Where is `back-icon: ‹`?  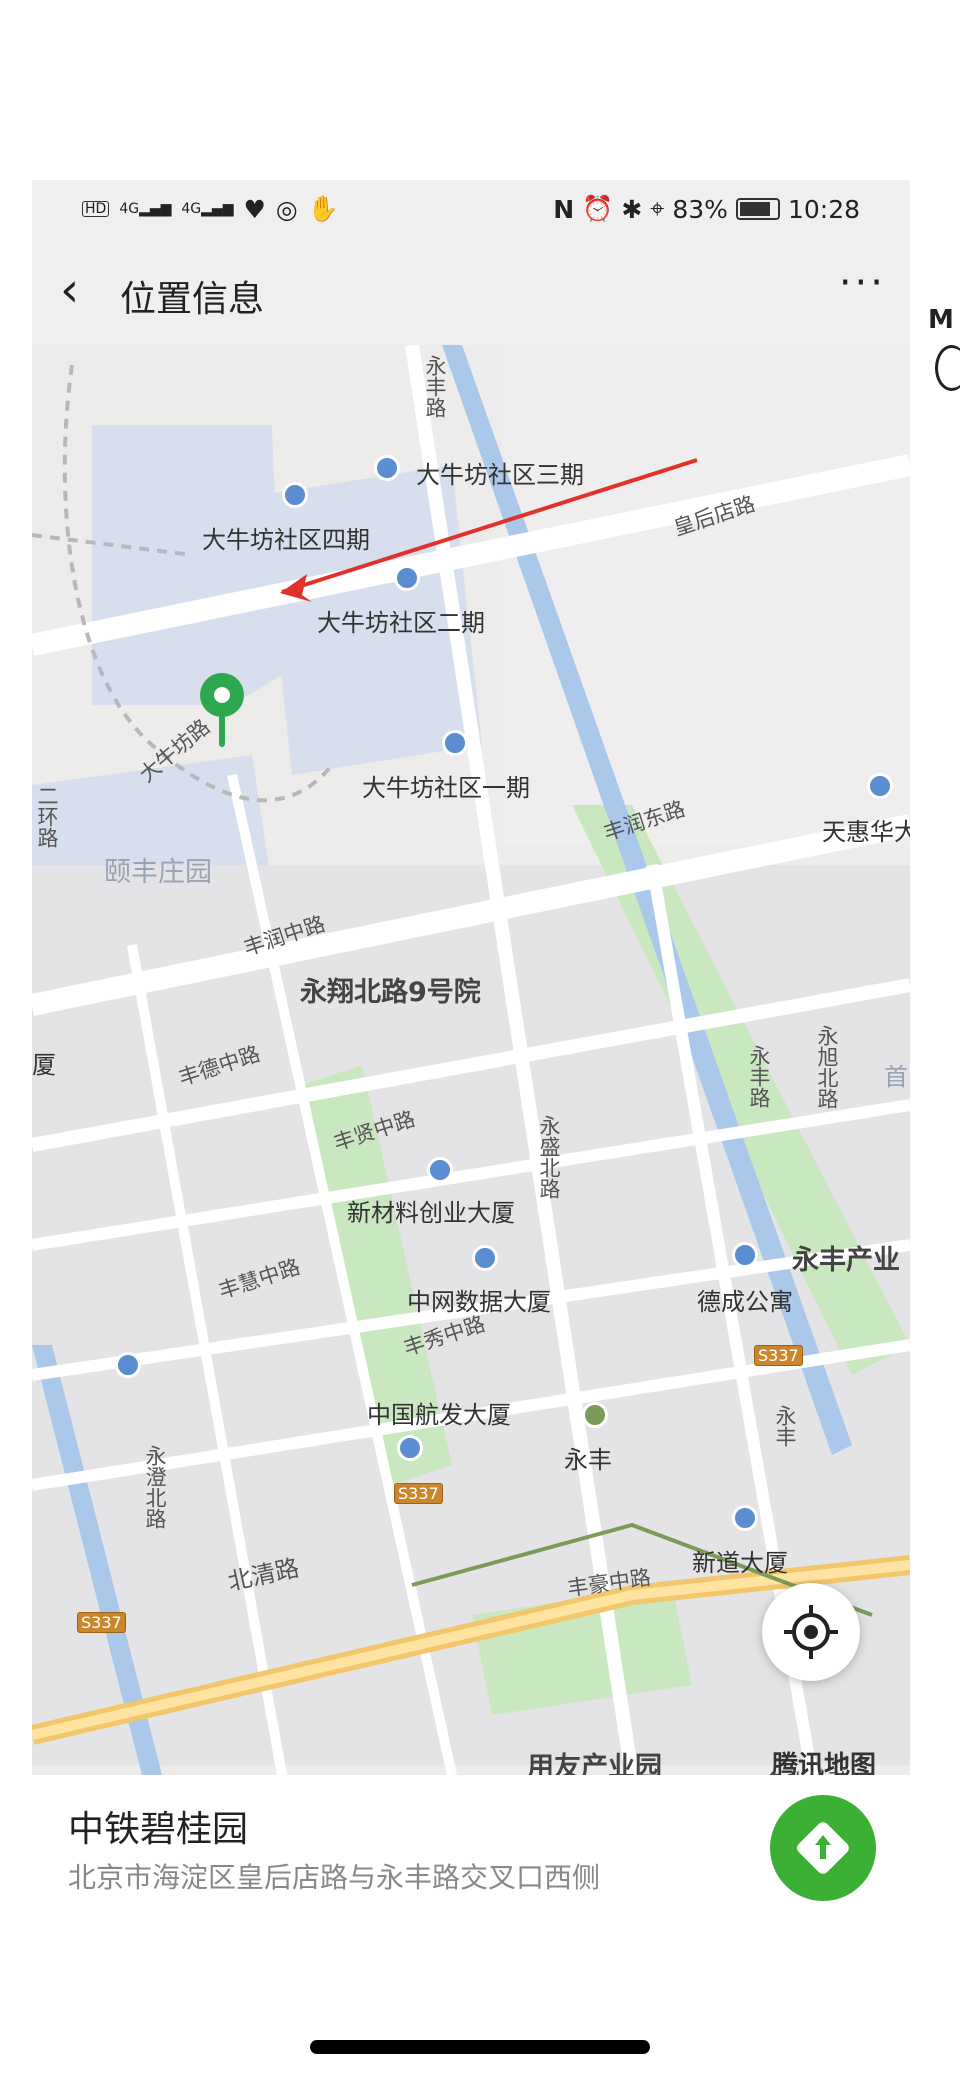 back-icon: ‹ is located at coordinates (69, 290).